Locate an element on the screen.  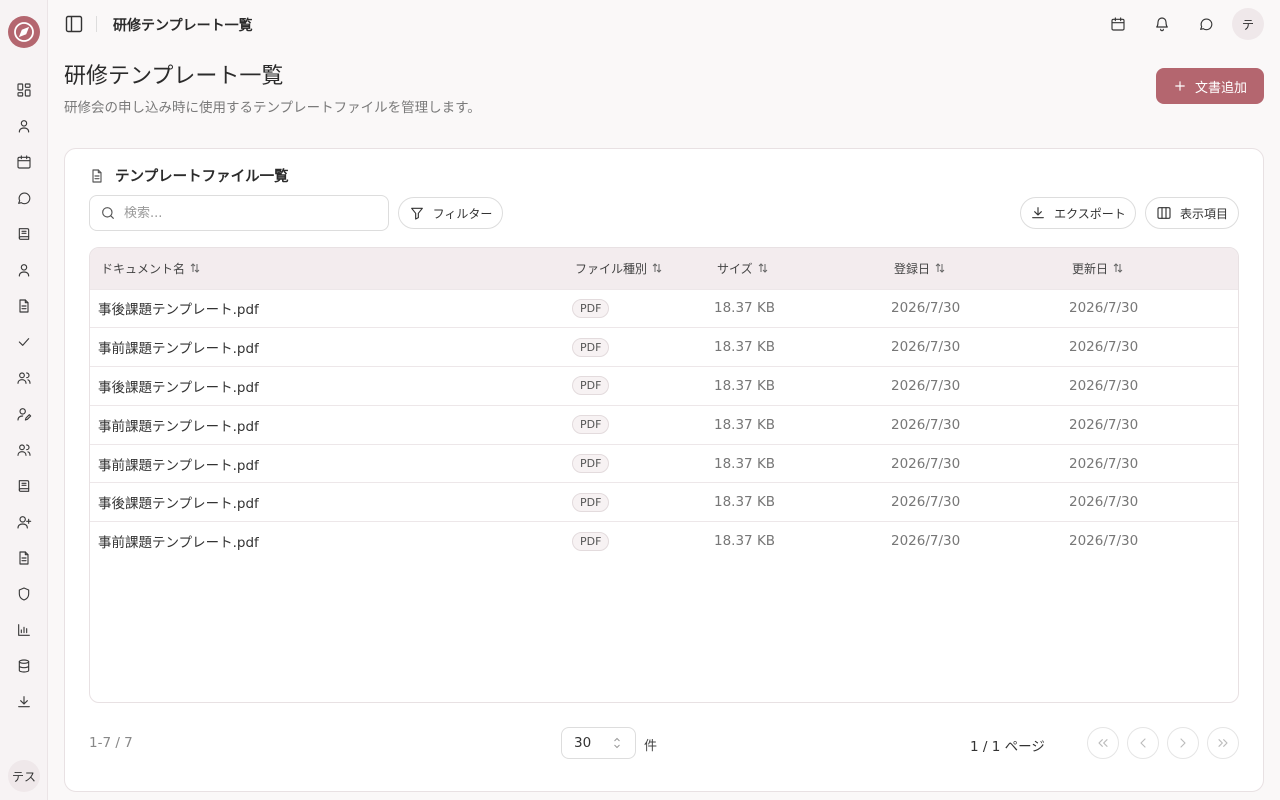
page-size-value: 30 is located at coordinates (583, 743).